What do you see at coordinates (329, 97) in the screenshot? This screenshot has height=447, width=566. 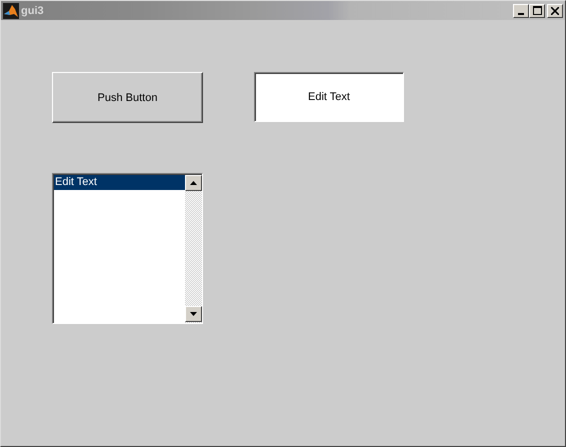 I see `edit-text-field: Edit Text` at bounding box center [329, 97].